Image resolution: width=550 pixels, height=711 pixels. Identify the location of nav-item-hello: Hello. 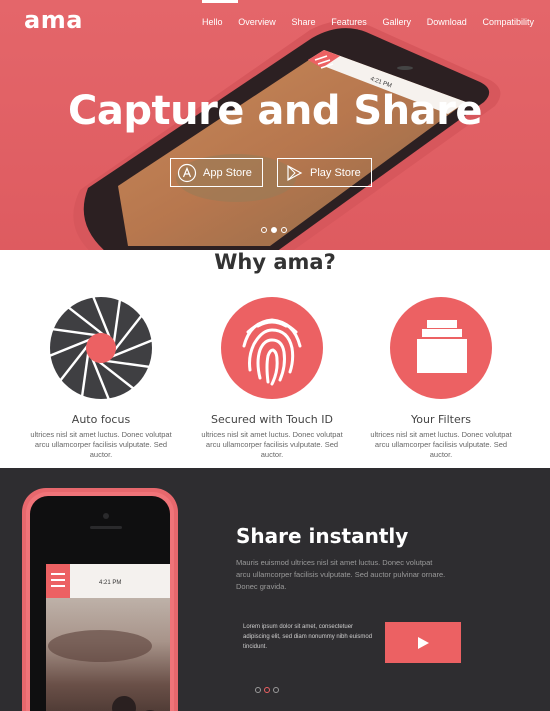
(212, 22).